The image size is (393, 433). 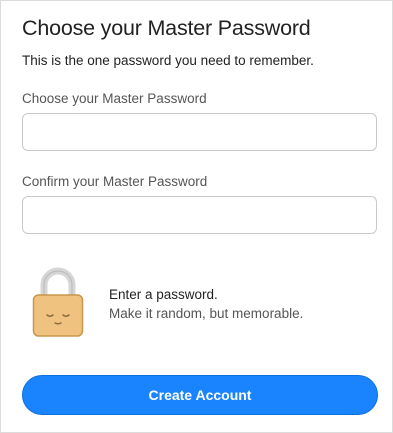 I want to click on lock-icon, so click(x=58, y=303).